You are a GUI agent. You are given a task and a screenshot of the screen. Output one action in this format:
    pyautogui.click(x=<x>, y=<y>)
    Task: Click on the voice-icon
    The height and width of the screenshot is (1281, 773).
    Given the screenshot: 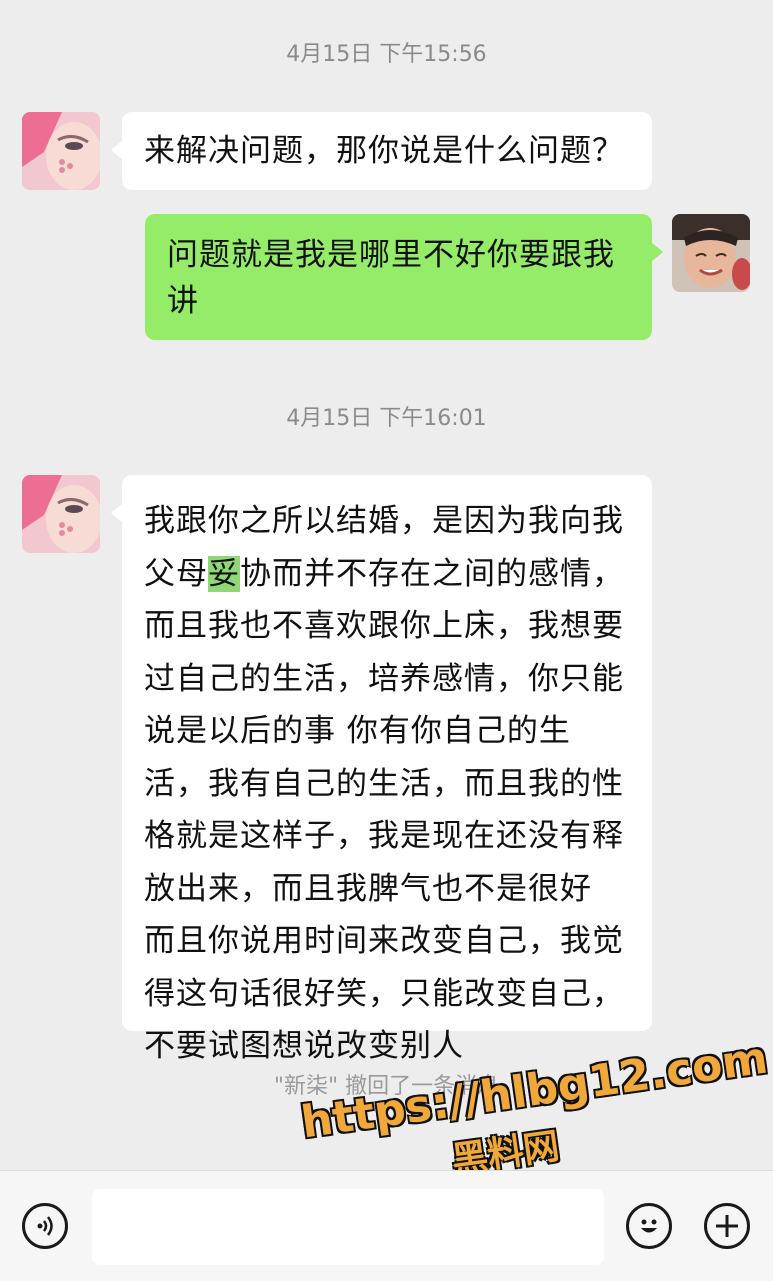 What is the action you would take?
    pyautogui.click(x=45, y=1226)
    